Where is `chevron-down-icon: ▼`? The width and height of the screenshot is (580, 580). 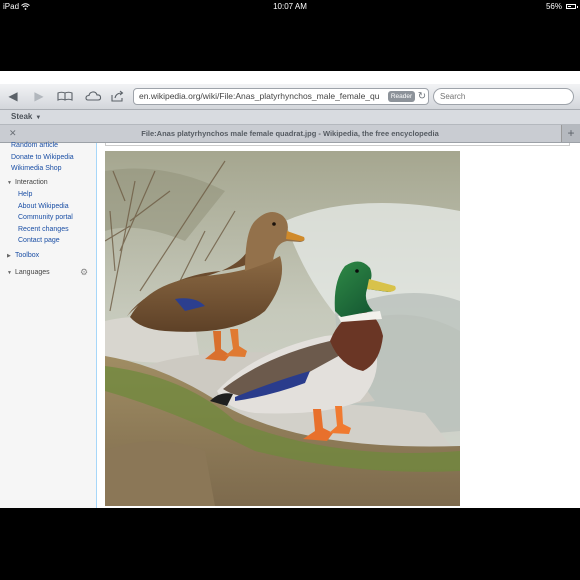
chevron-down-icon: ▼ is located at coordinates (38, 118).